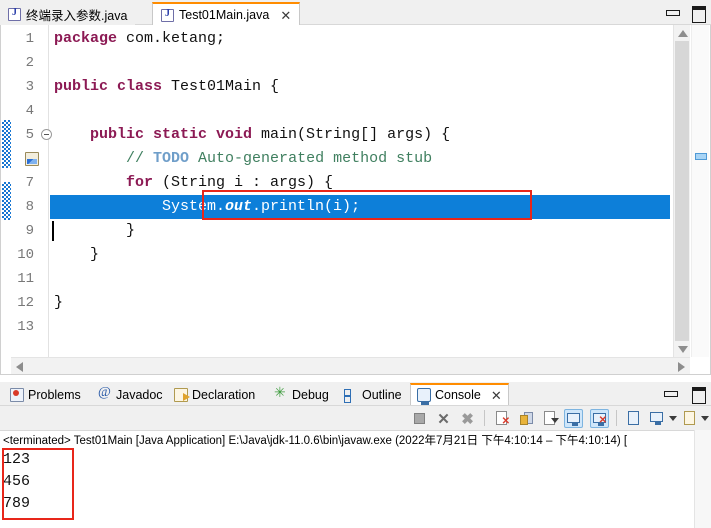 The image size is (711, 528). I want to click on scroll-left-arrow-icon, so click(20, 366).